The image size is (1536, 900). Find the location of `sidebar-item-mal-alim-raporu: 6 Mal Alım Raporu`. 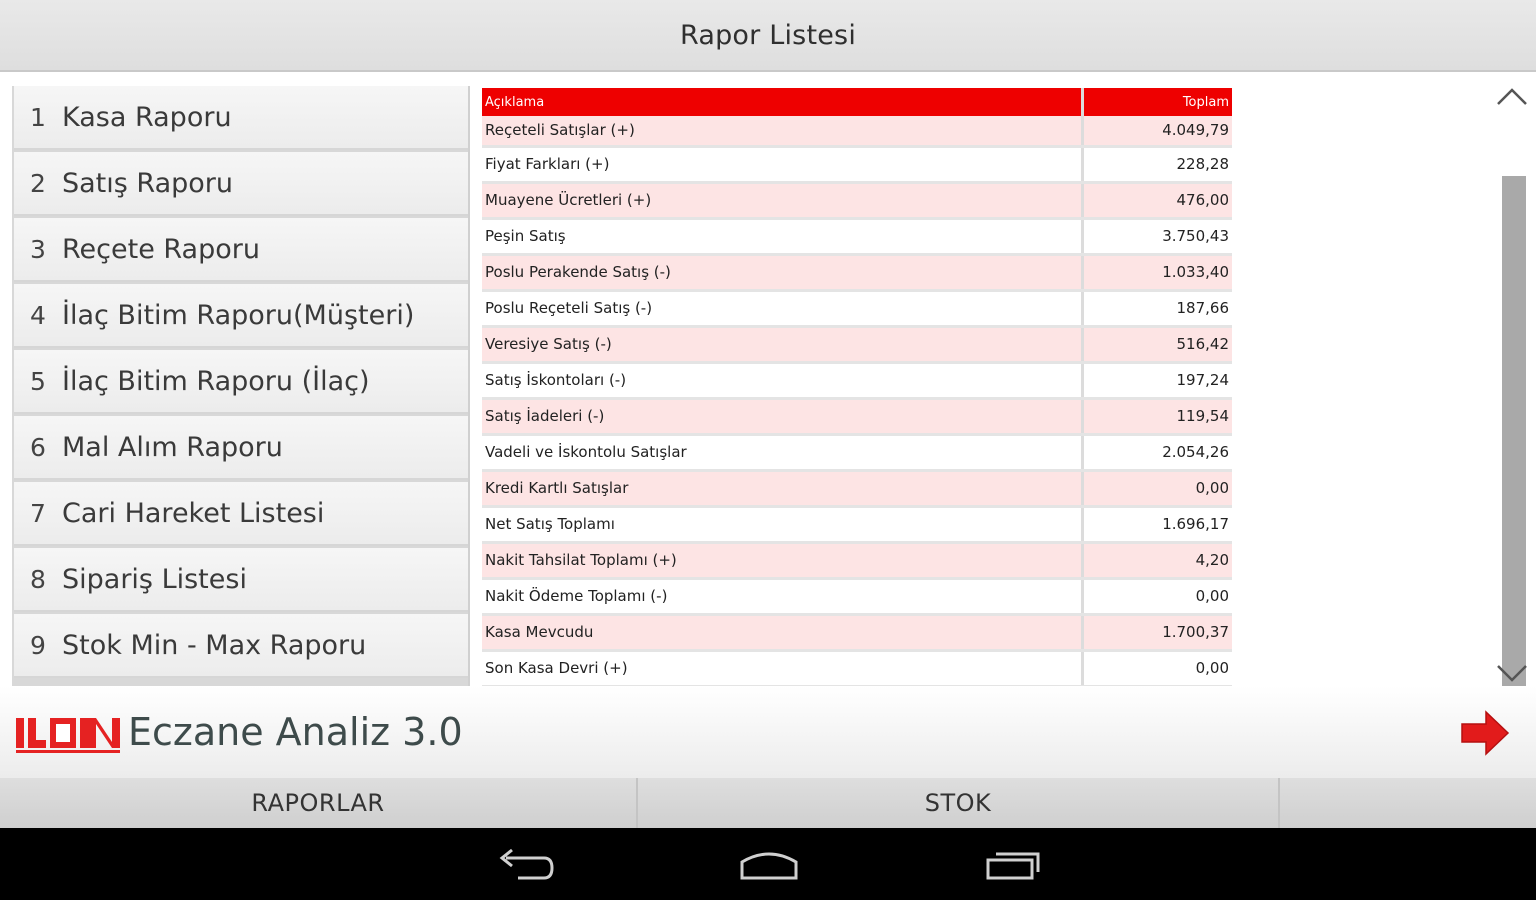

sidebar-item-mal-alim-raporu: 6 Mal Alım Raporu is located at coordinates (241, 448).